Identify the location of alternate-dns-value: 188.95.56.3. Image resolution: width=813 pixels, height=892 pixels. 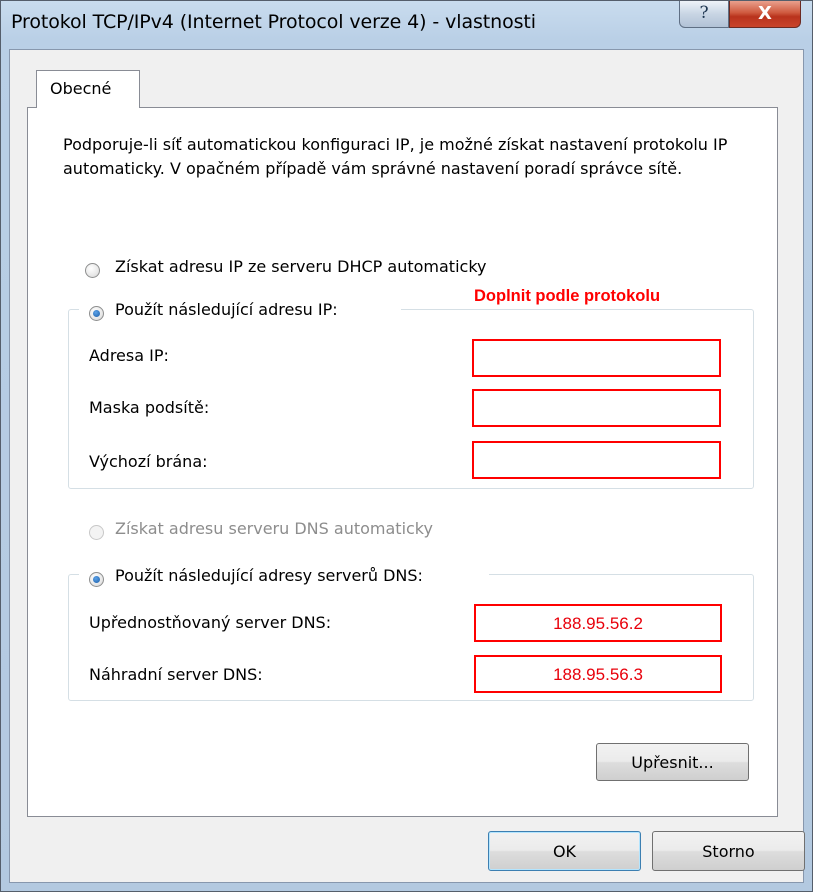
(598, 674).